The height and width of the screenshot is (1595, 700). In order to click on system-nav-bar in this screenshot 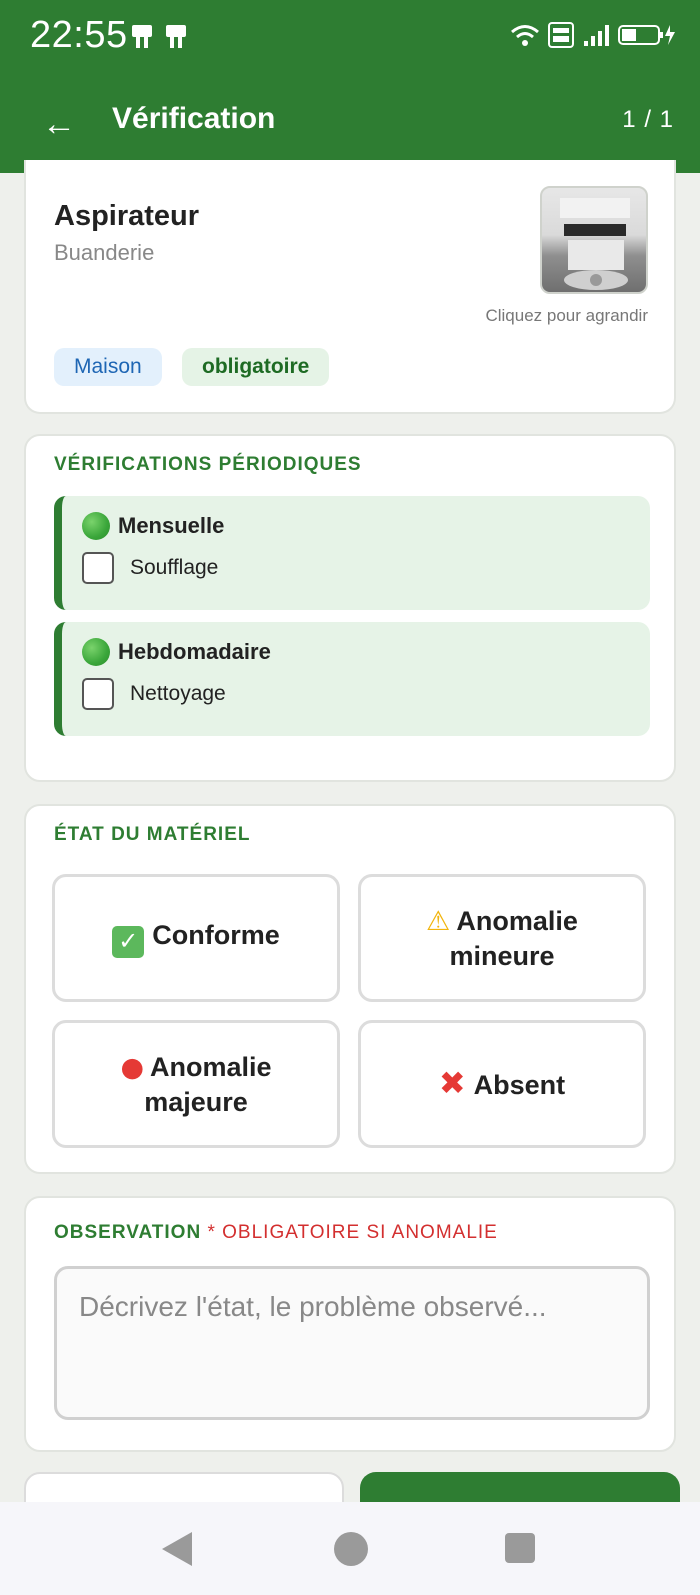, I will do `click(350, 1548)`.